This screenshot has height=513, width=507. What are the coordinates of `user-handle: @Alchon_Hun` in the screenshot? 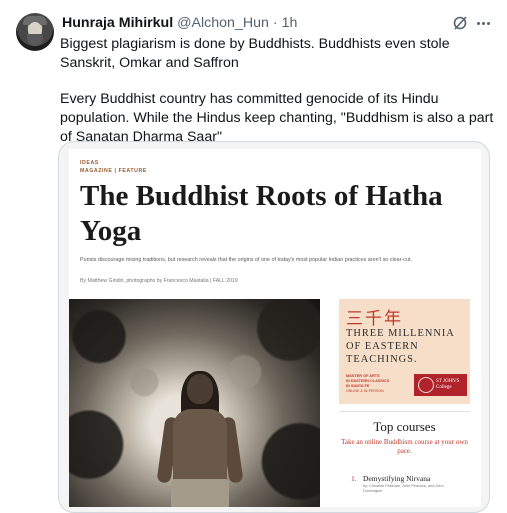 It's located at (223, 23).